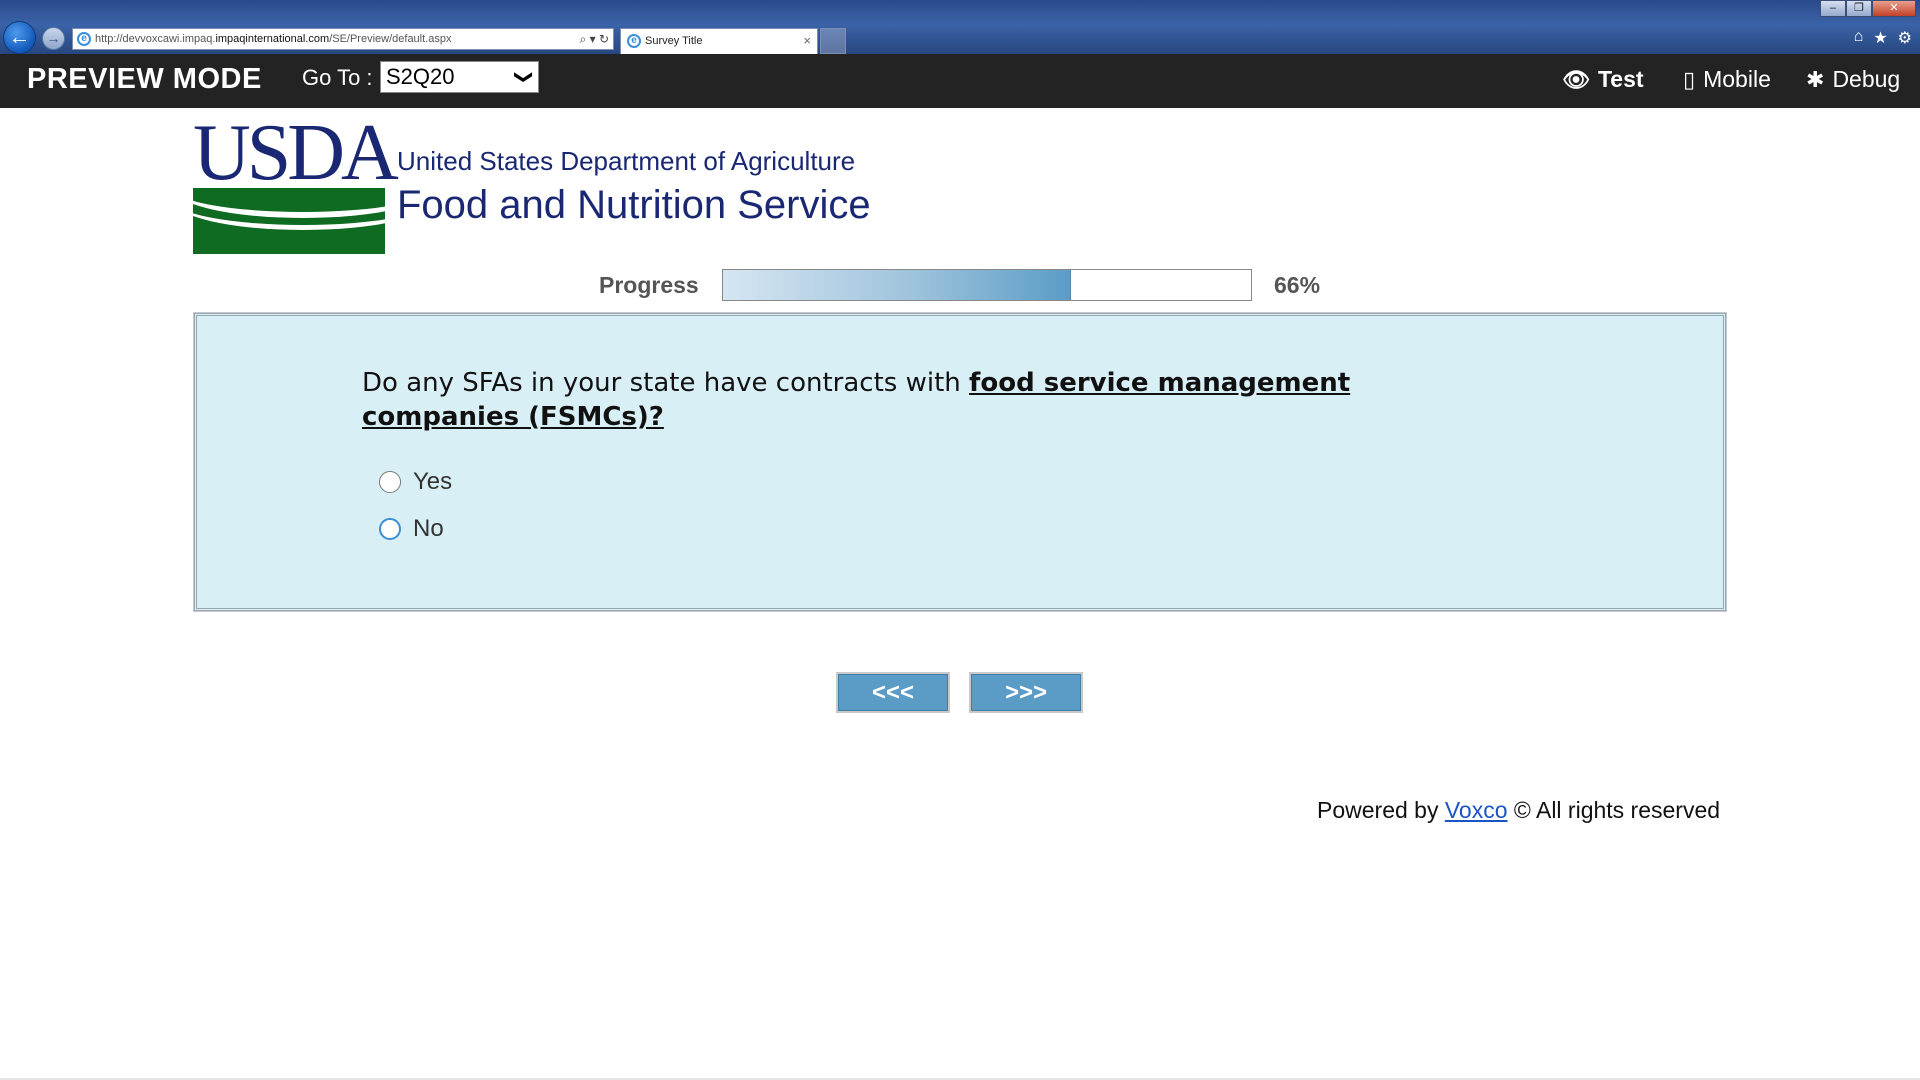  What do you see at coordinates (1905, 38) in the screenshot?
I see `tools-icon: ⚙` at bounding box center [1905, 38].